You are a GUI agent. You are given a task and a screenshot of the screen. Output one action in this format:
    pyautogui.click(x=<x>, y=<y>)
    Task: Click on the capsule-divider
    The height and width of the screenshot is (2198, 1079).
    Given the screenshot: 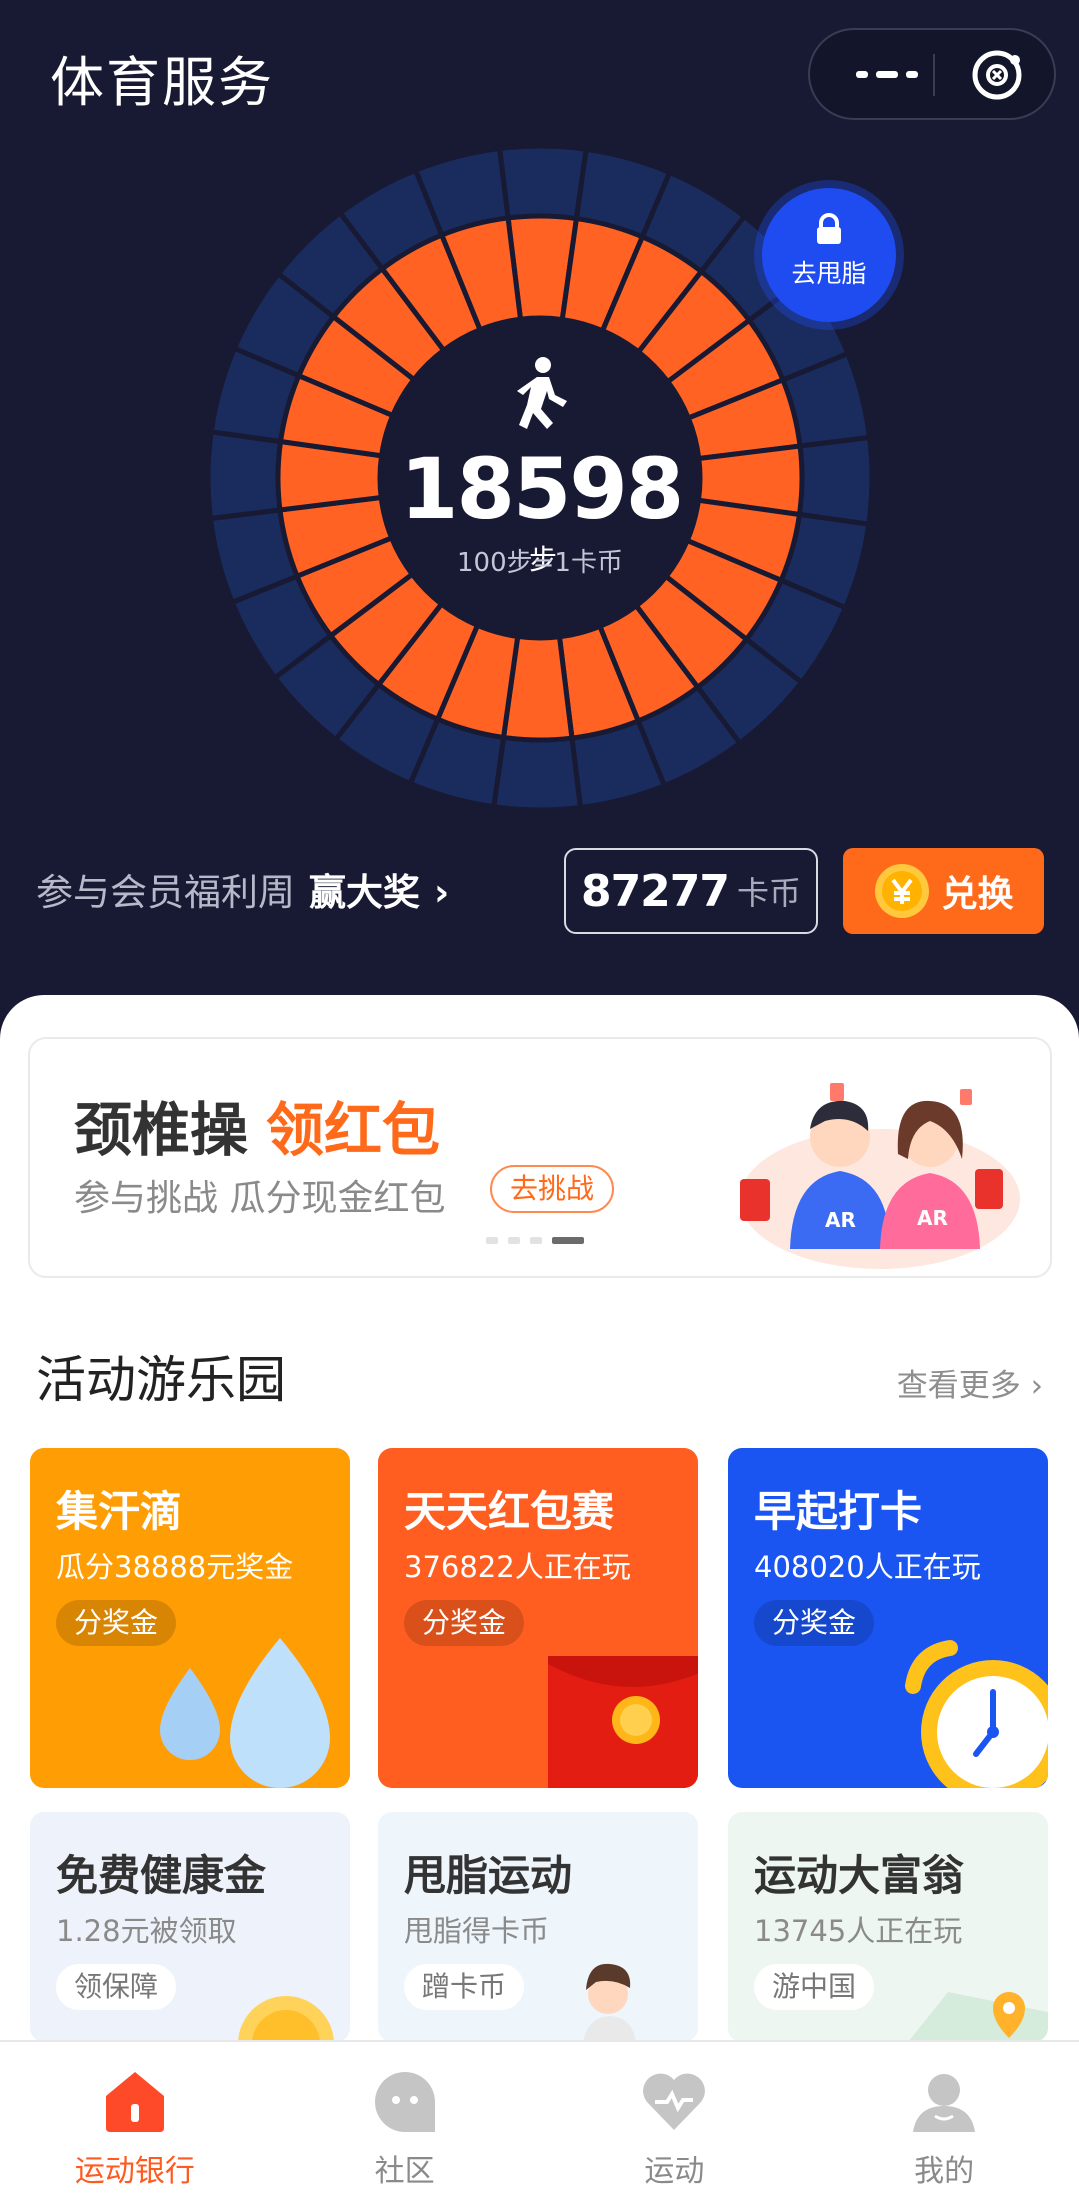 What is the action you would take?
    pyautogui.click(x=934, y=75)
    